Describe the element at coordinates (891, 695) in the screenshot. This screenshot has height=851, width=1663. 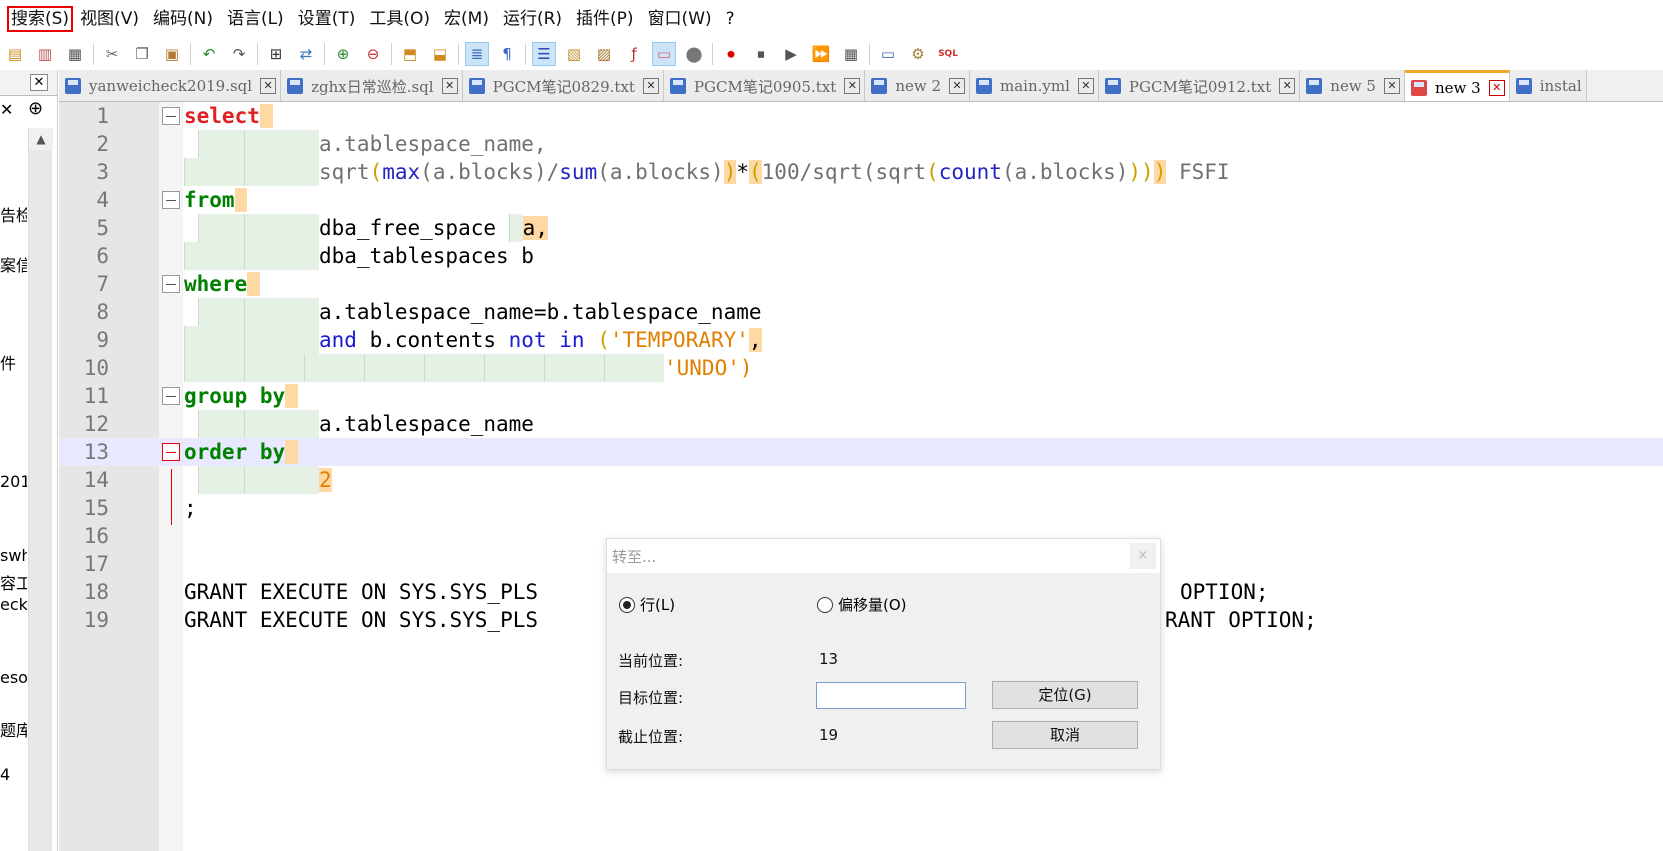
I see `target-position-input` at that location.